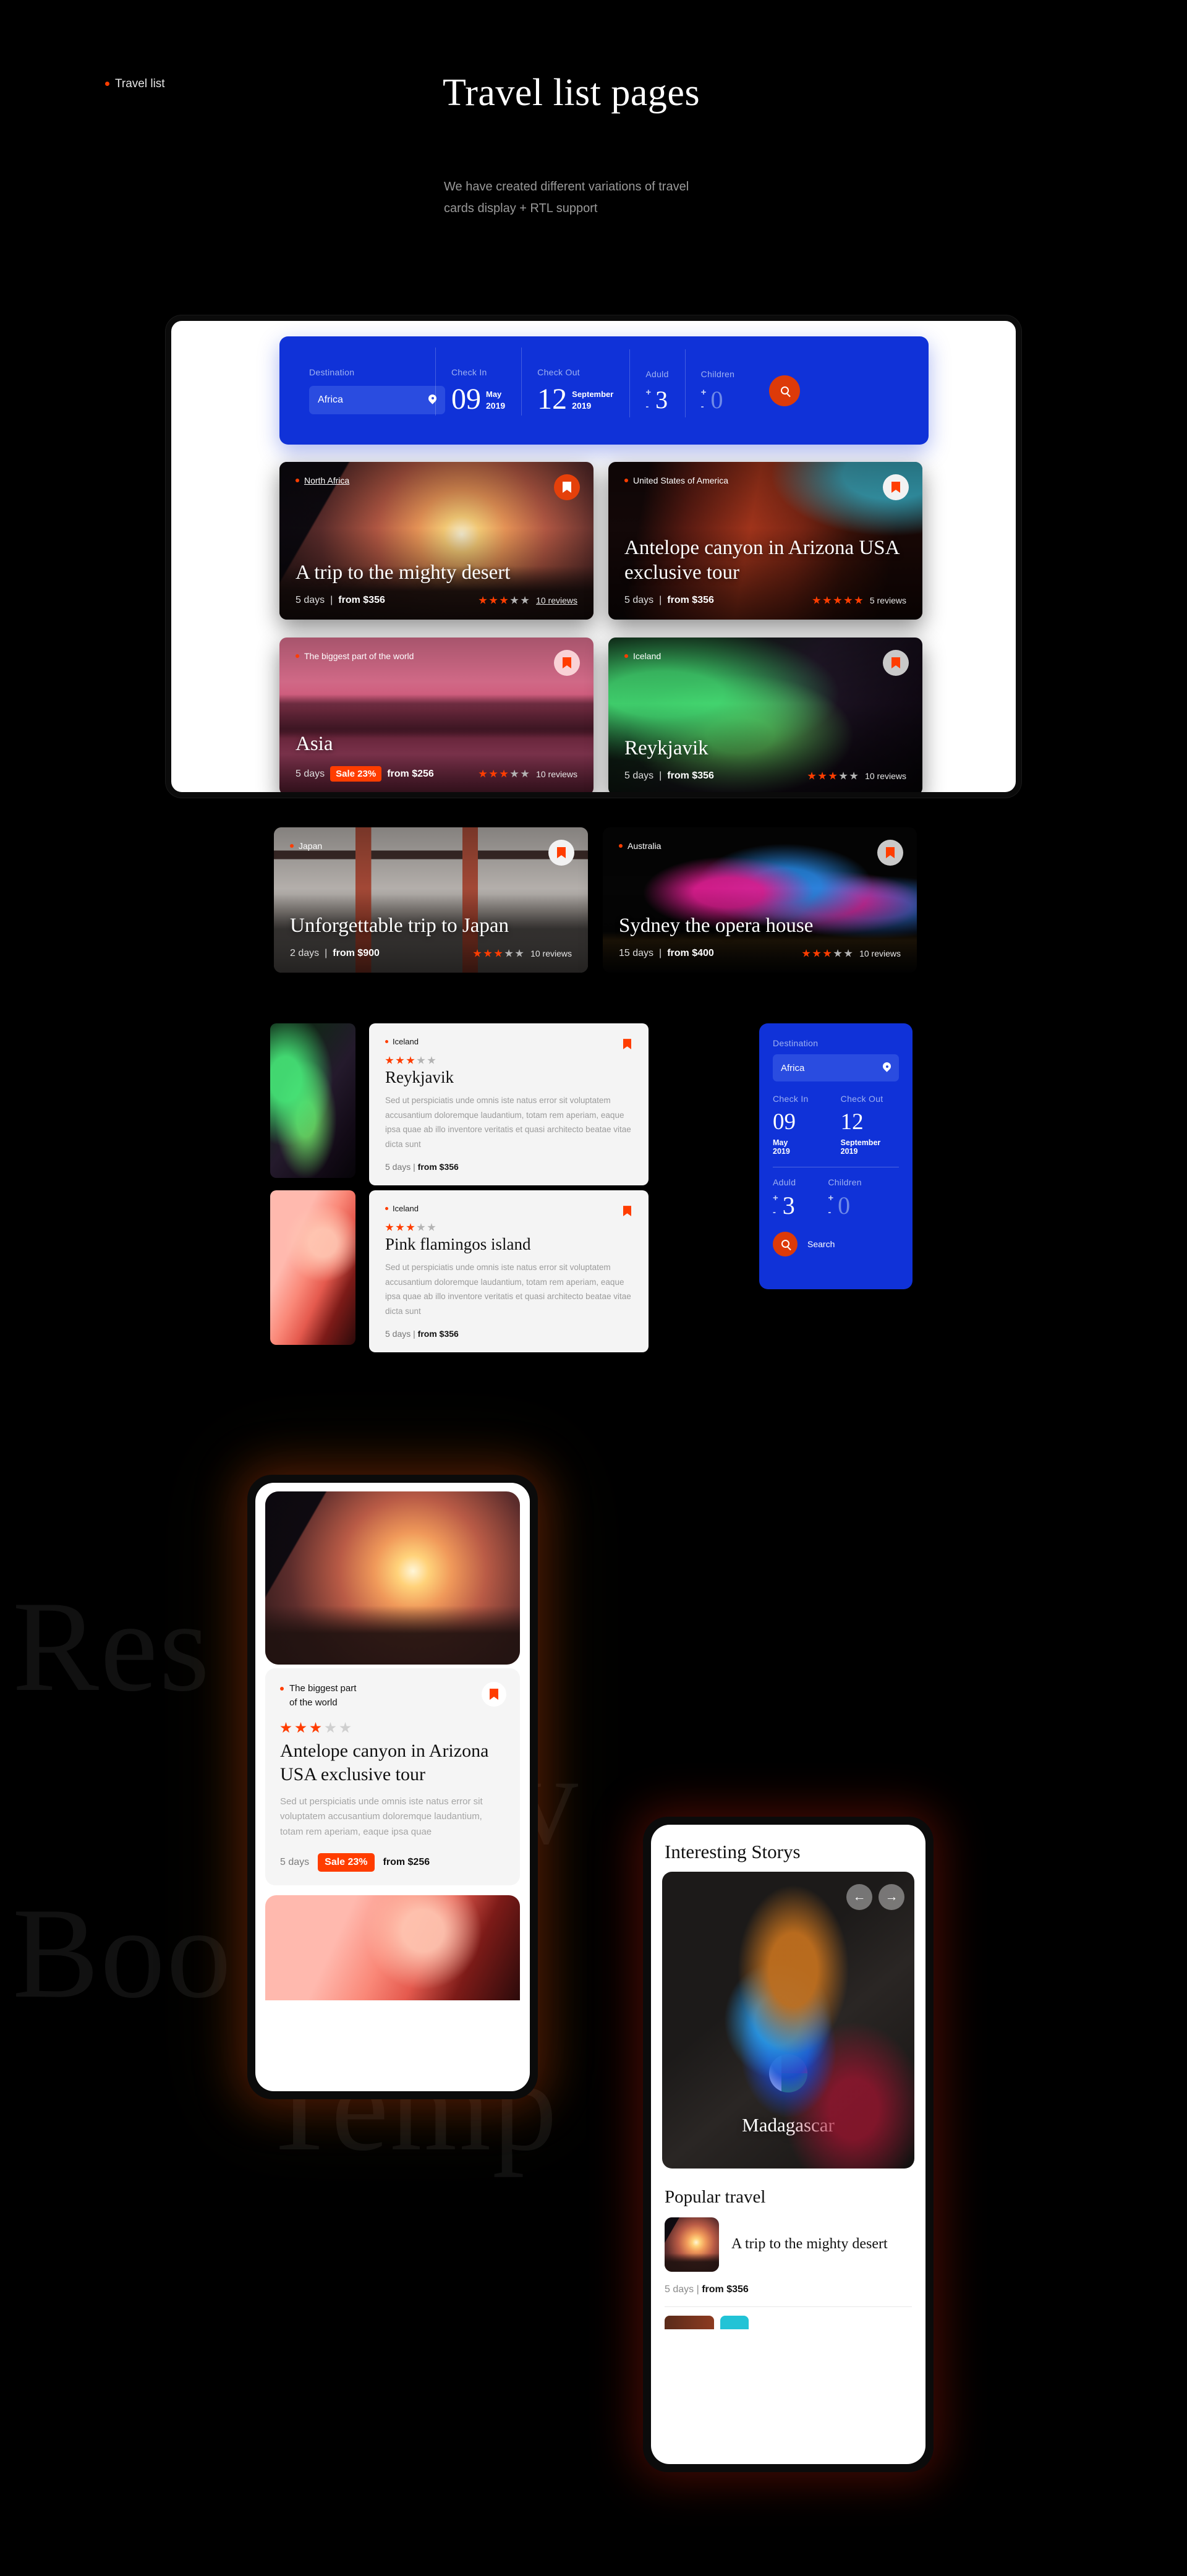 This screenshot has width=1187, height=2576. What do you see at coordinates (639, 600) in the screenshot?
I see `card-days: 5 days` at bounding box center [639, 600].